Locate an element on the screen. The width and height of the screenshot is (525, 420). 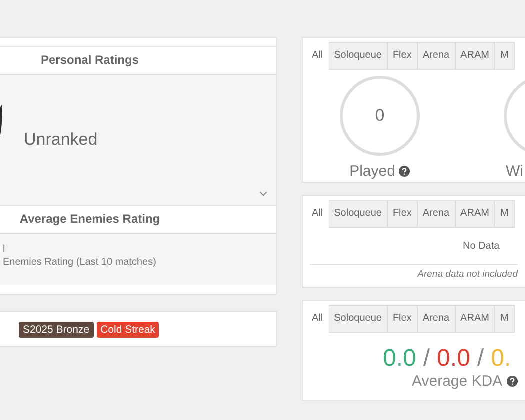
tag-badge: S2025 Bronze is located at coordinates (56, 330).